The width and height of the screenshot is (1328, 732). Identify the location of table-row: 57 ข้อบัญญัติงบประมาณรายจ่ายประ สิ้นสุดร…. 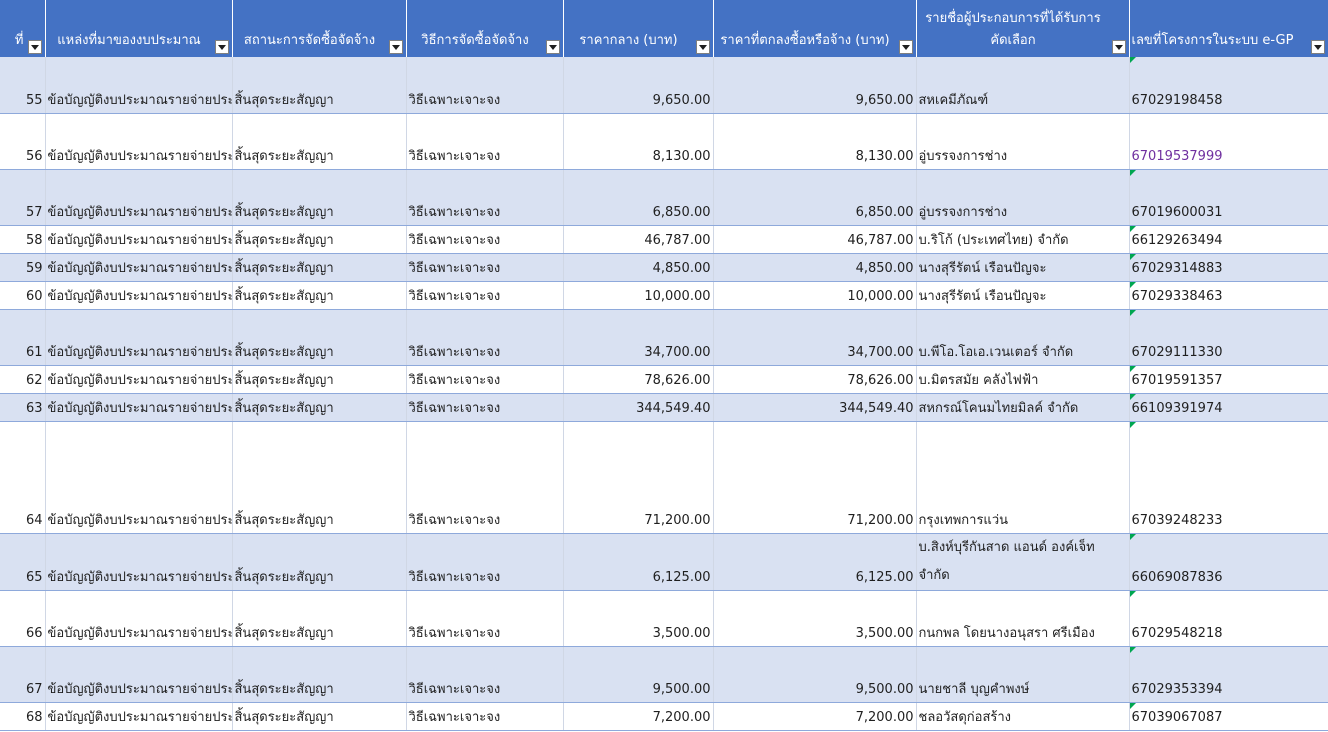
(664, 197).